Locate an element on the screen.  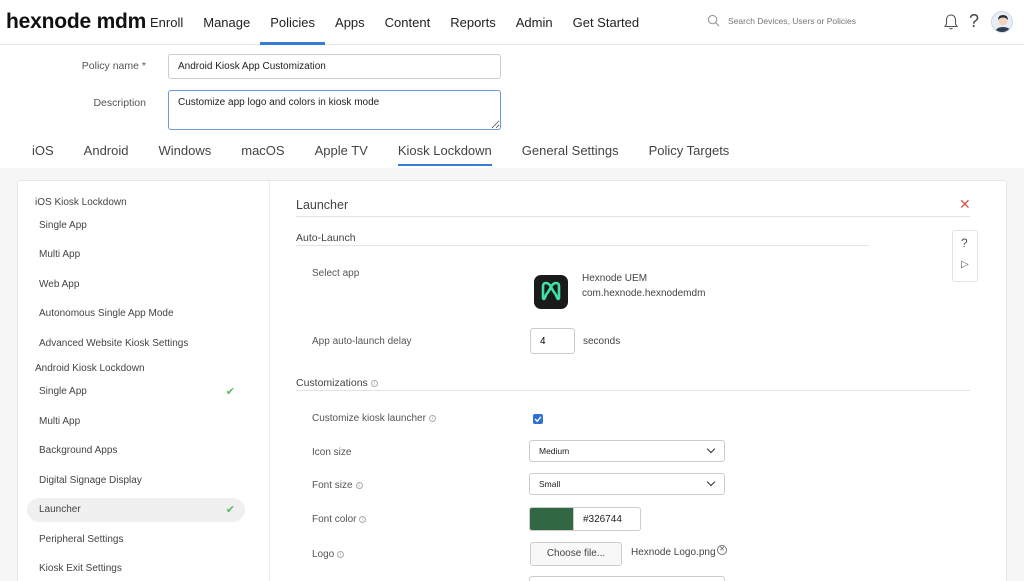
global-search is located at coordinates (817, 20).